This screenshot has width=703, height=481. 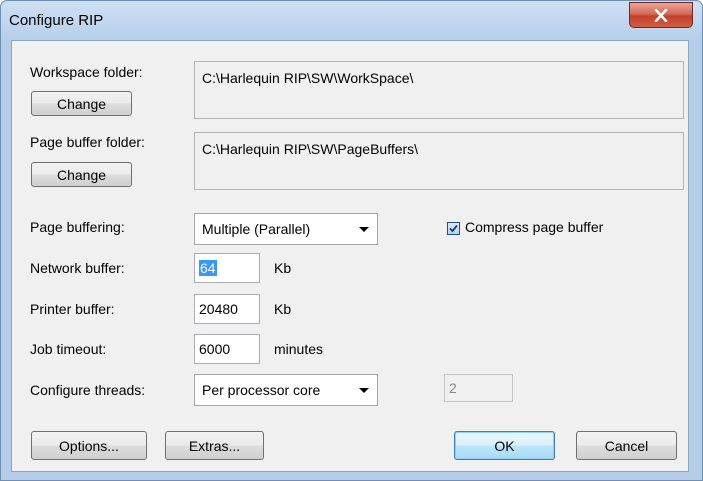 I want to click on printer-buffer-input: 20480, so click(x=227, y=309).